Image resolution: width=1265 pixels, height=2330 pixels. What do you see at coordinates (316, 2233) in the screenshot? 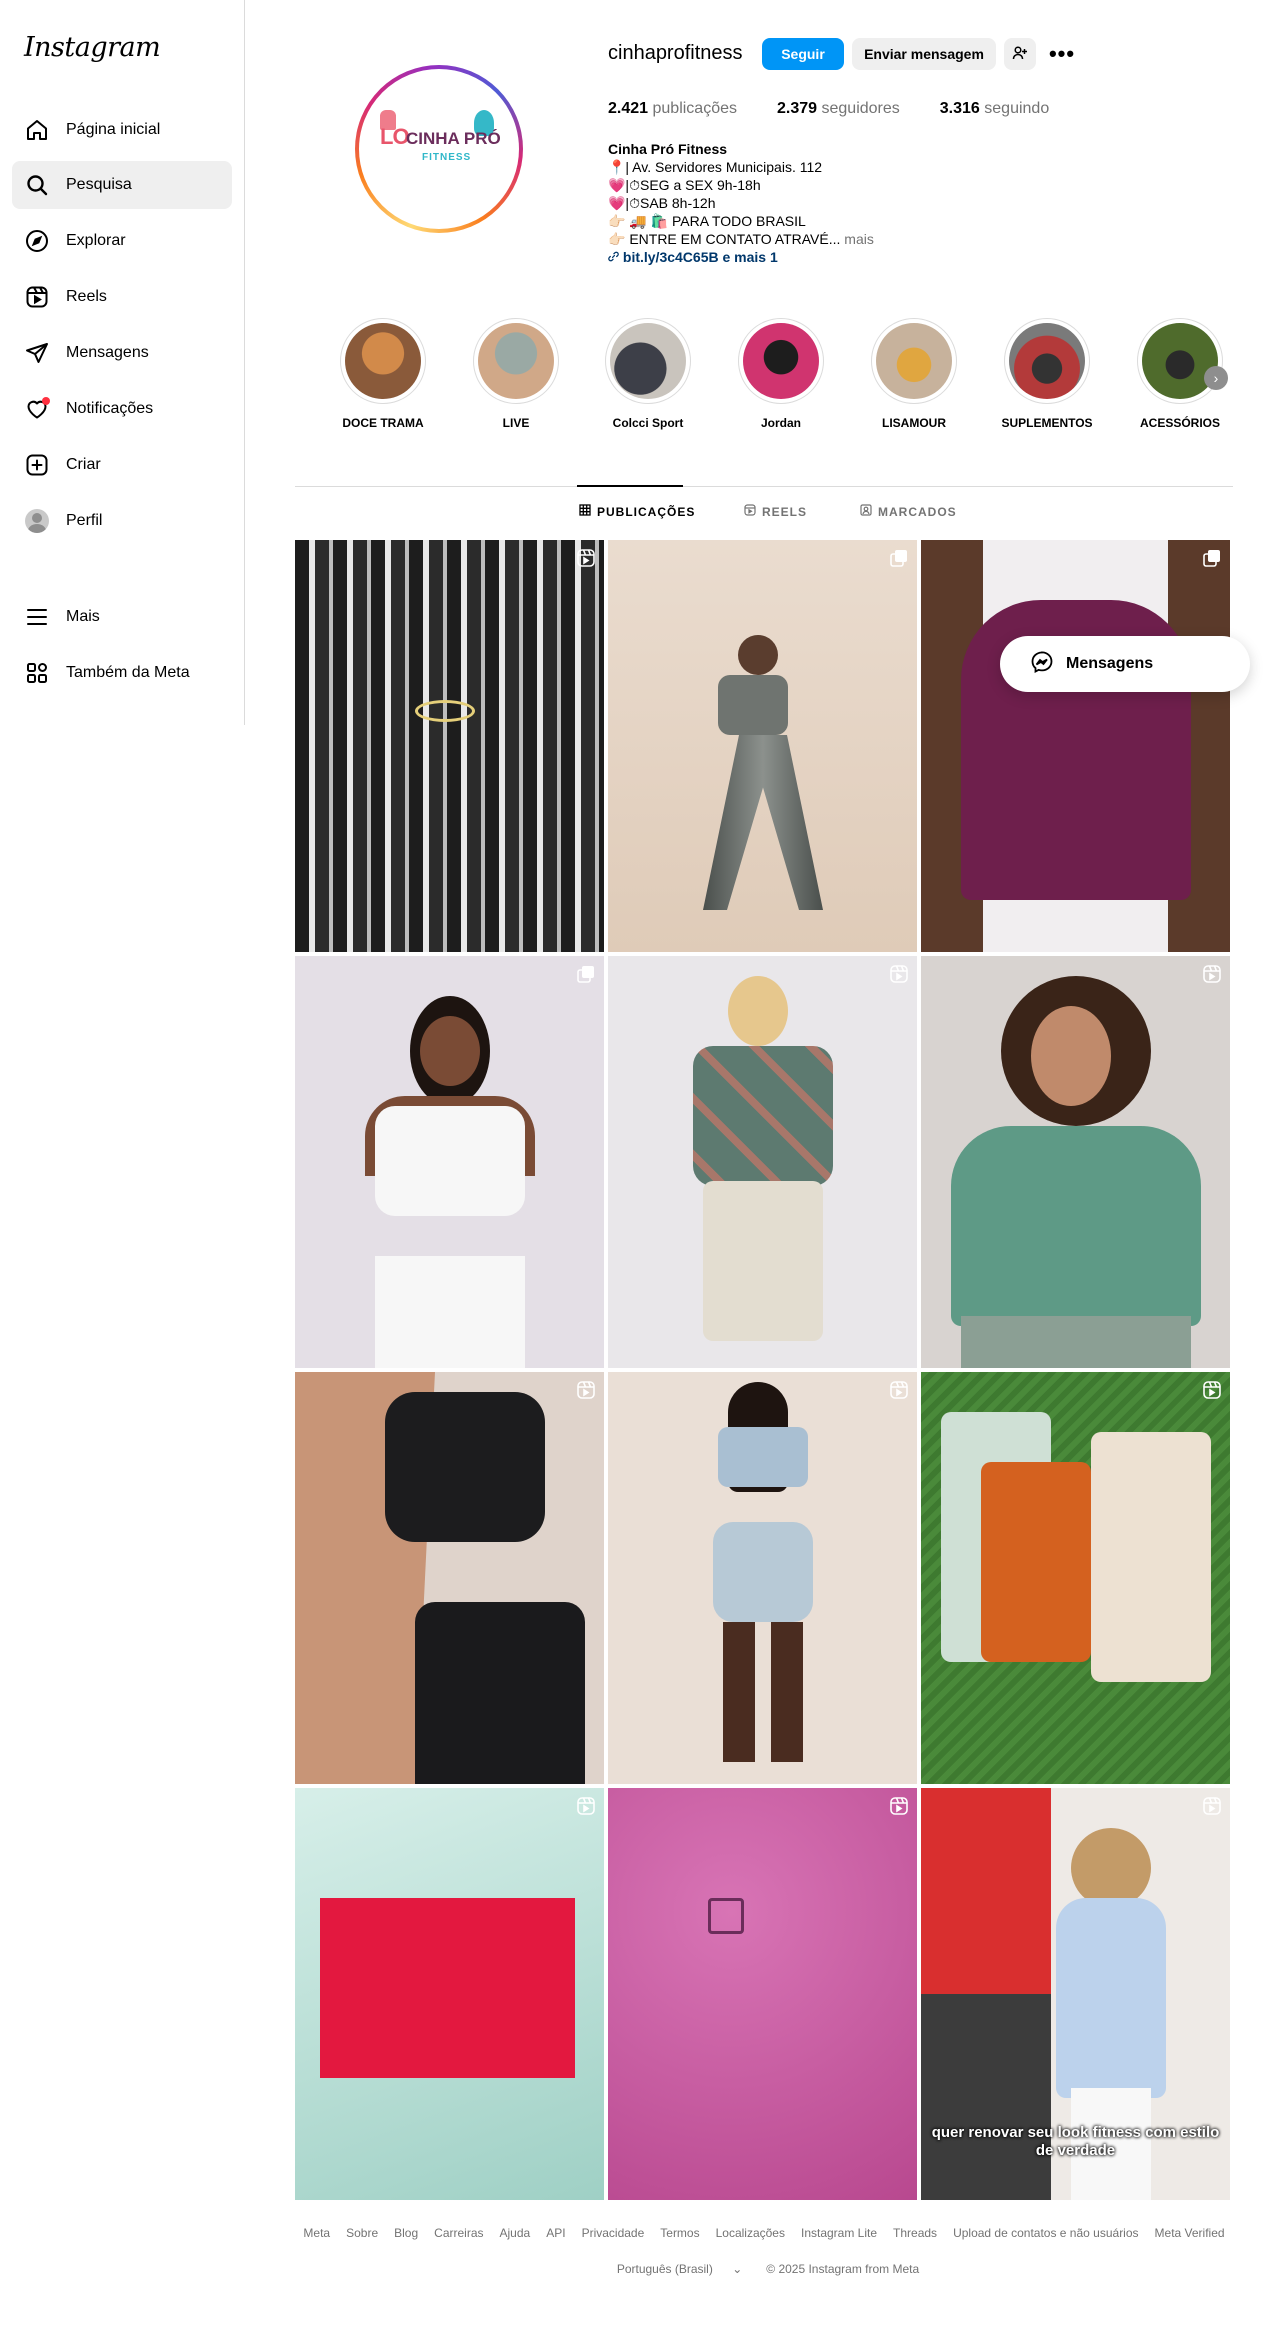
I see `footer-link: Meta` at bounding box center [316, 2233].